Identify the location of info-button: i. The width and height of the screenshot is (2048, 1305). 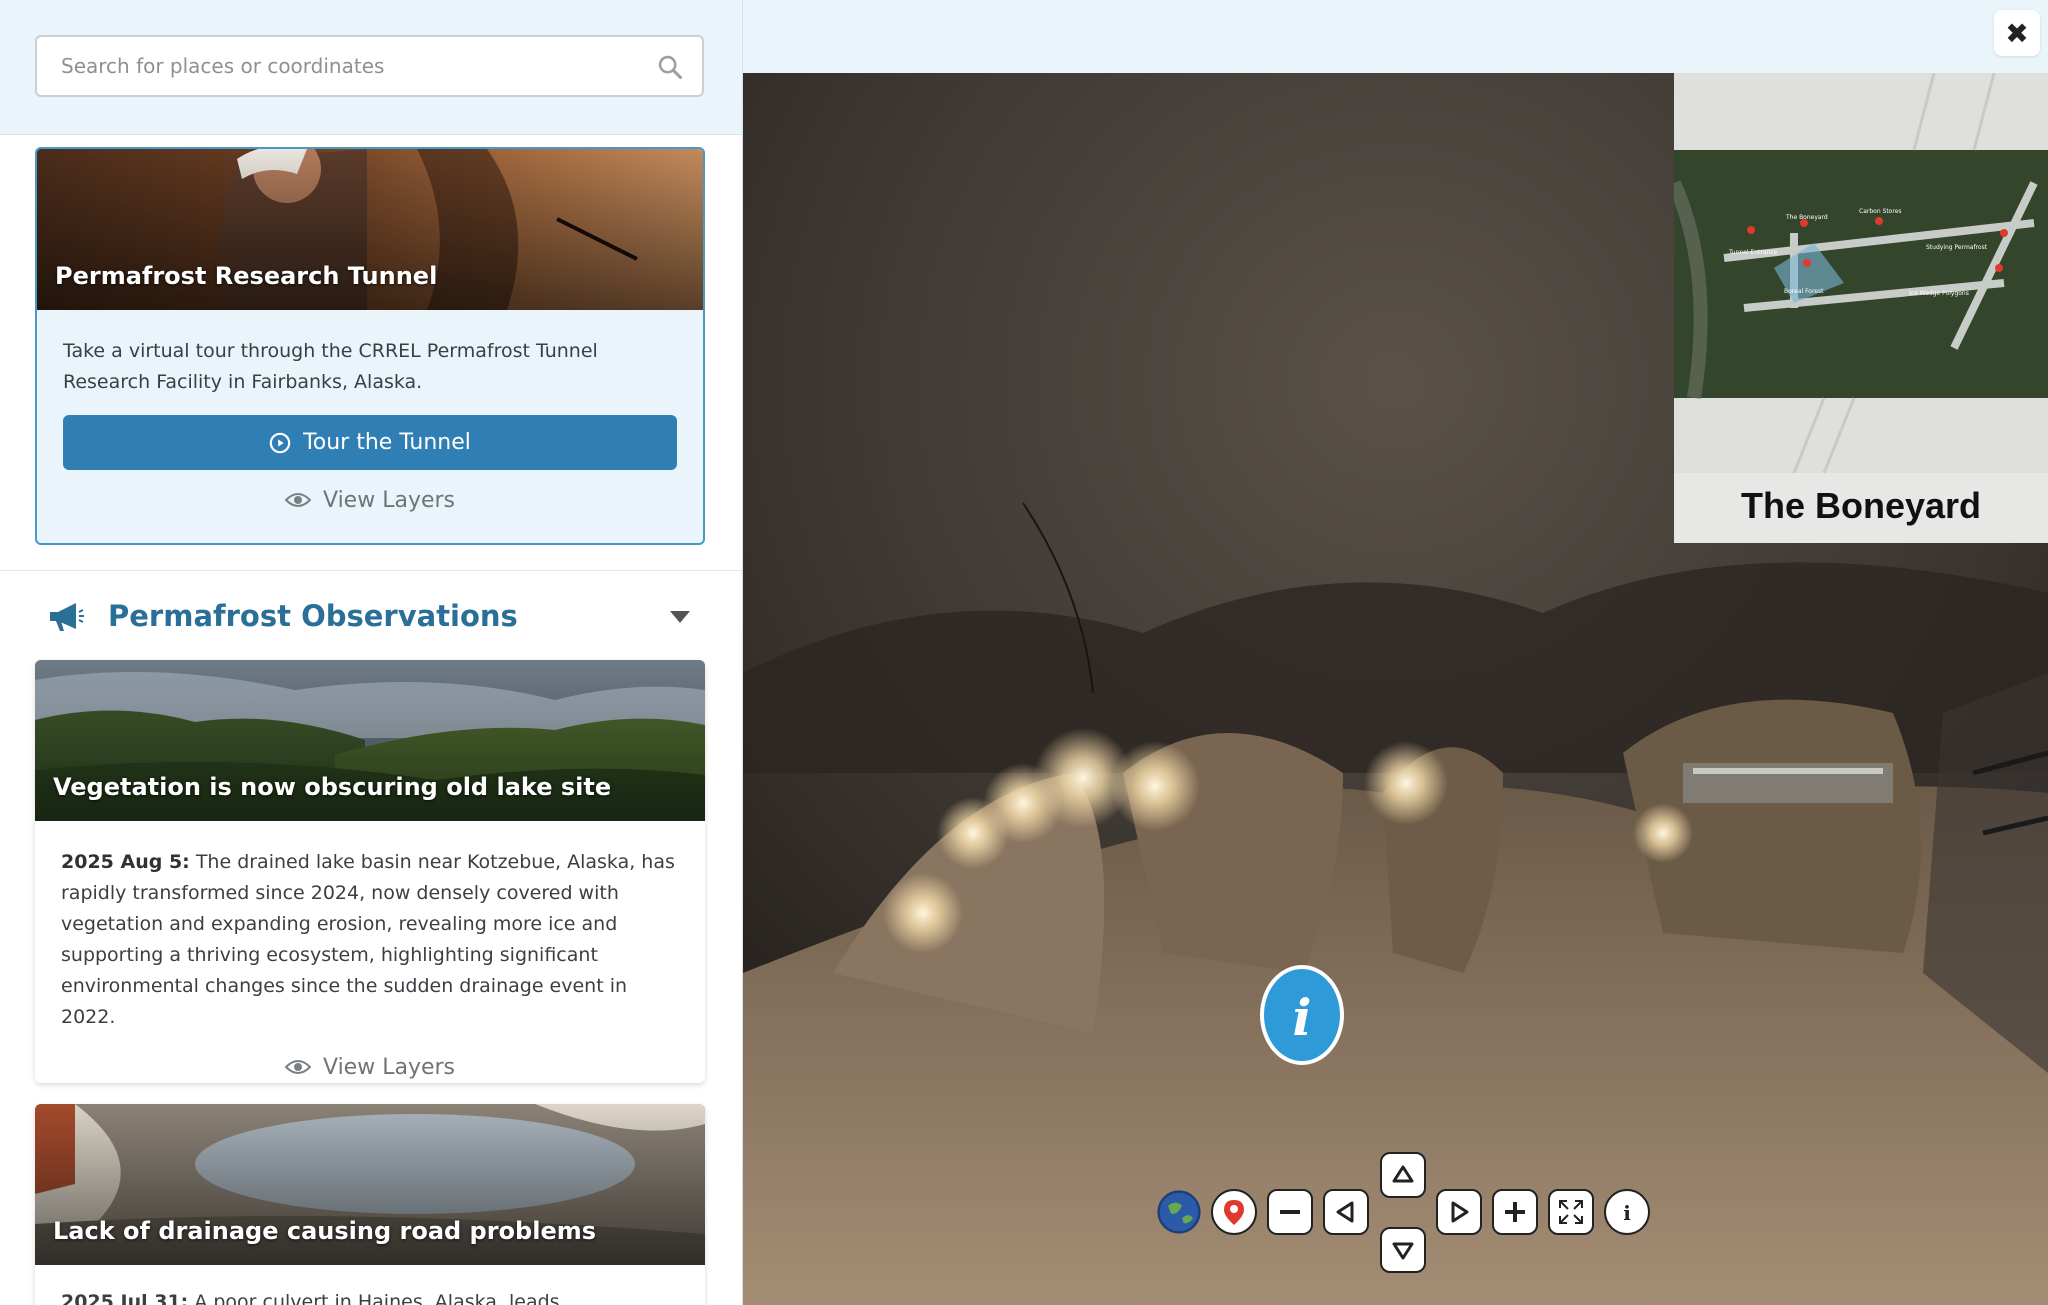
(1627, 1212).